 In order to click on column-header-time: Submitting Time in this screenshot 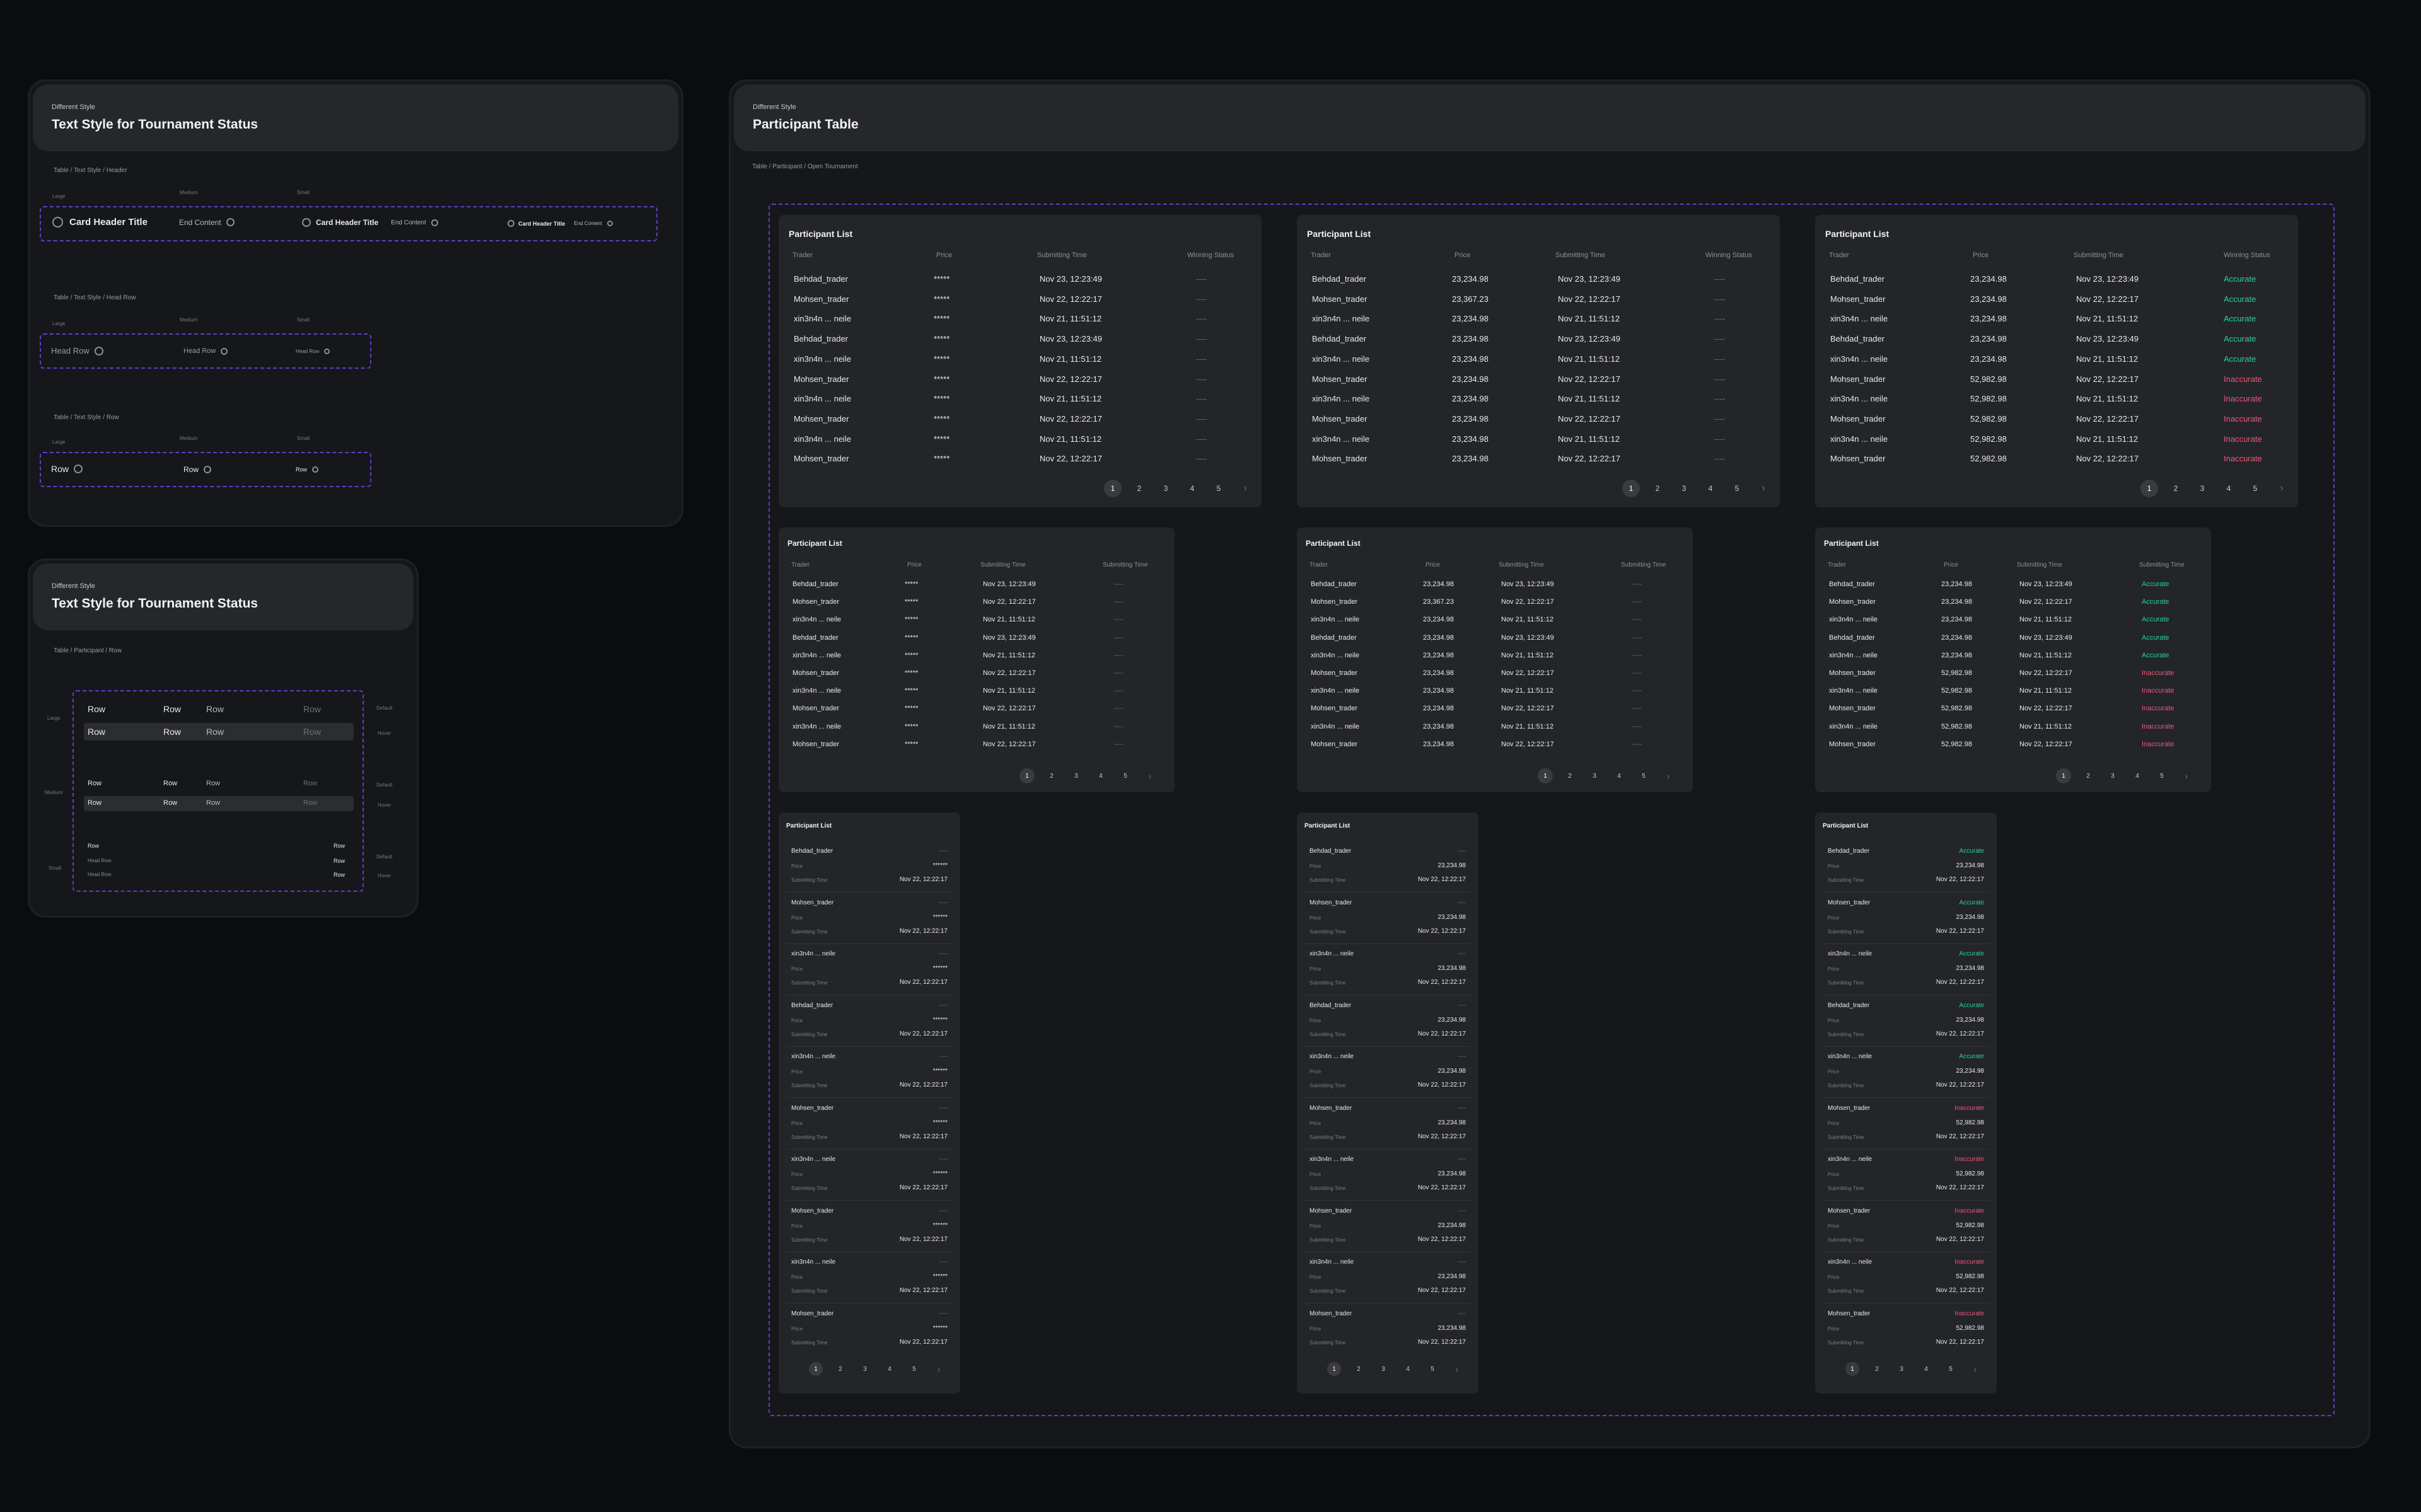, I will do `click(2040, 565)`.